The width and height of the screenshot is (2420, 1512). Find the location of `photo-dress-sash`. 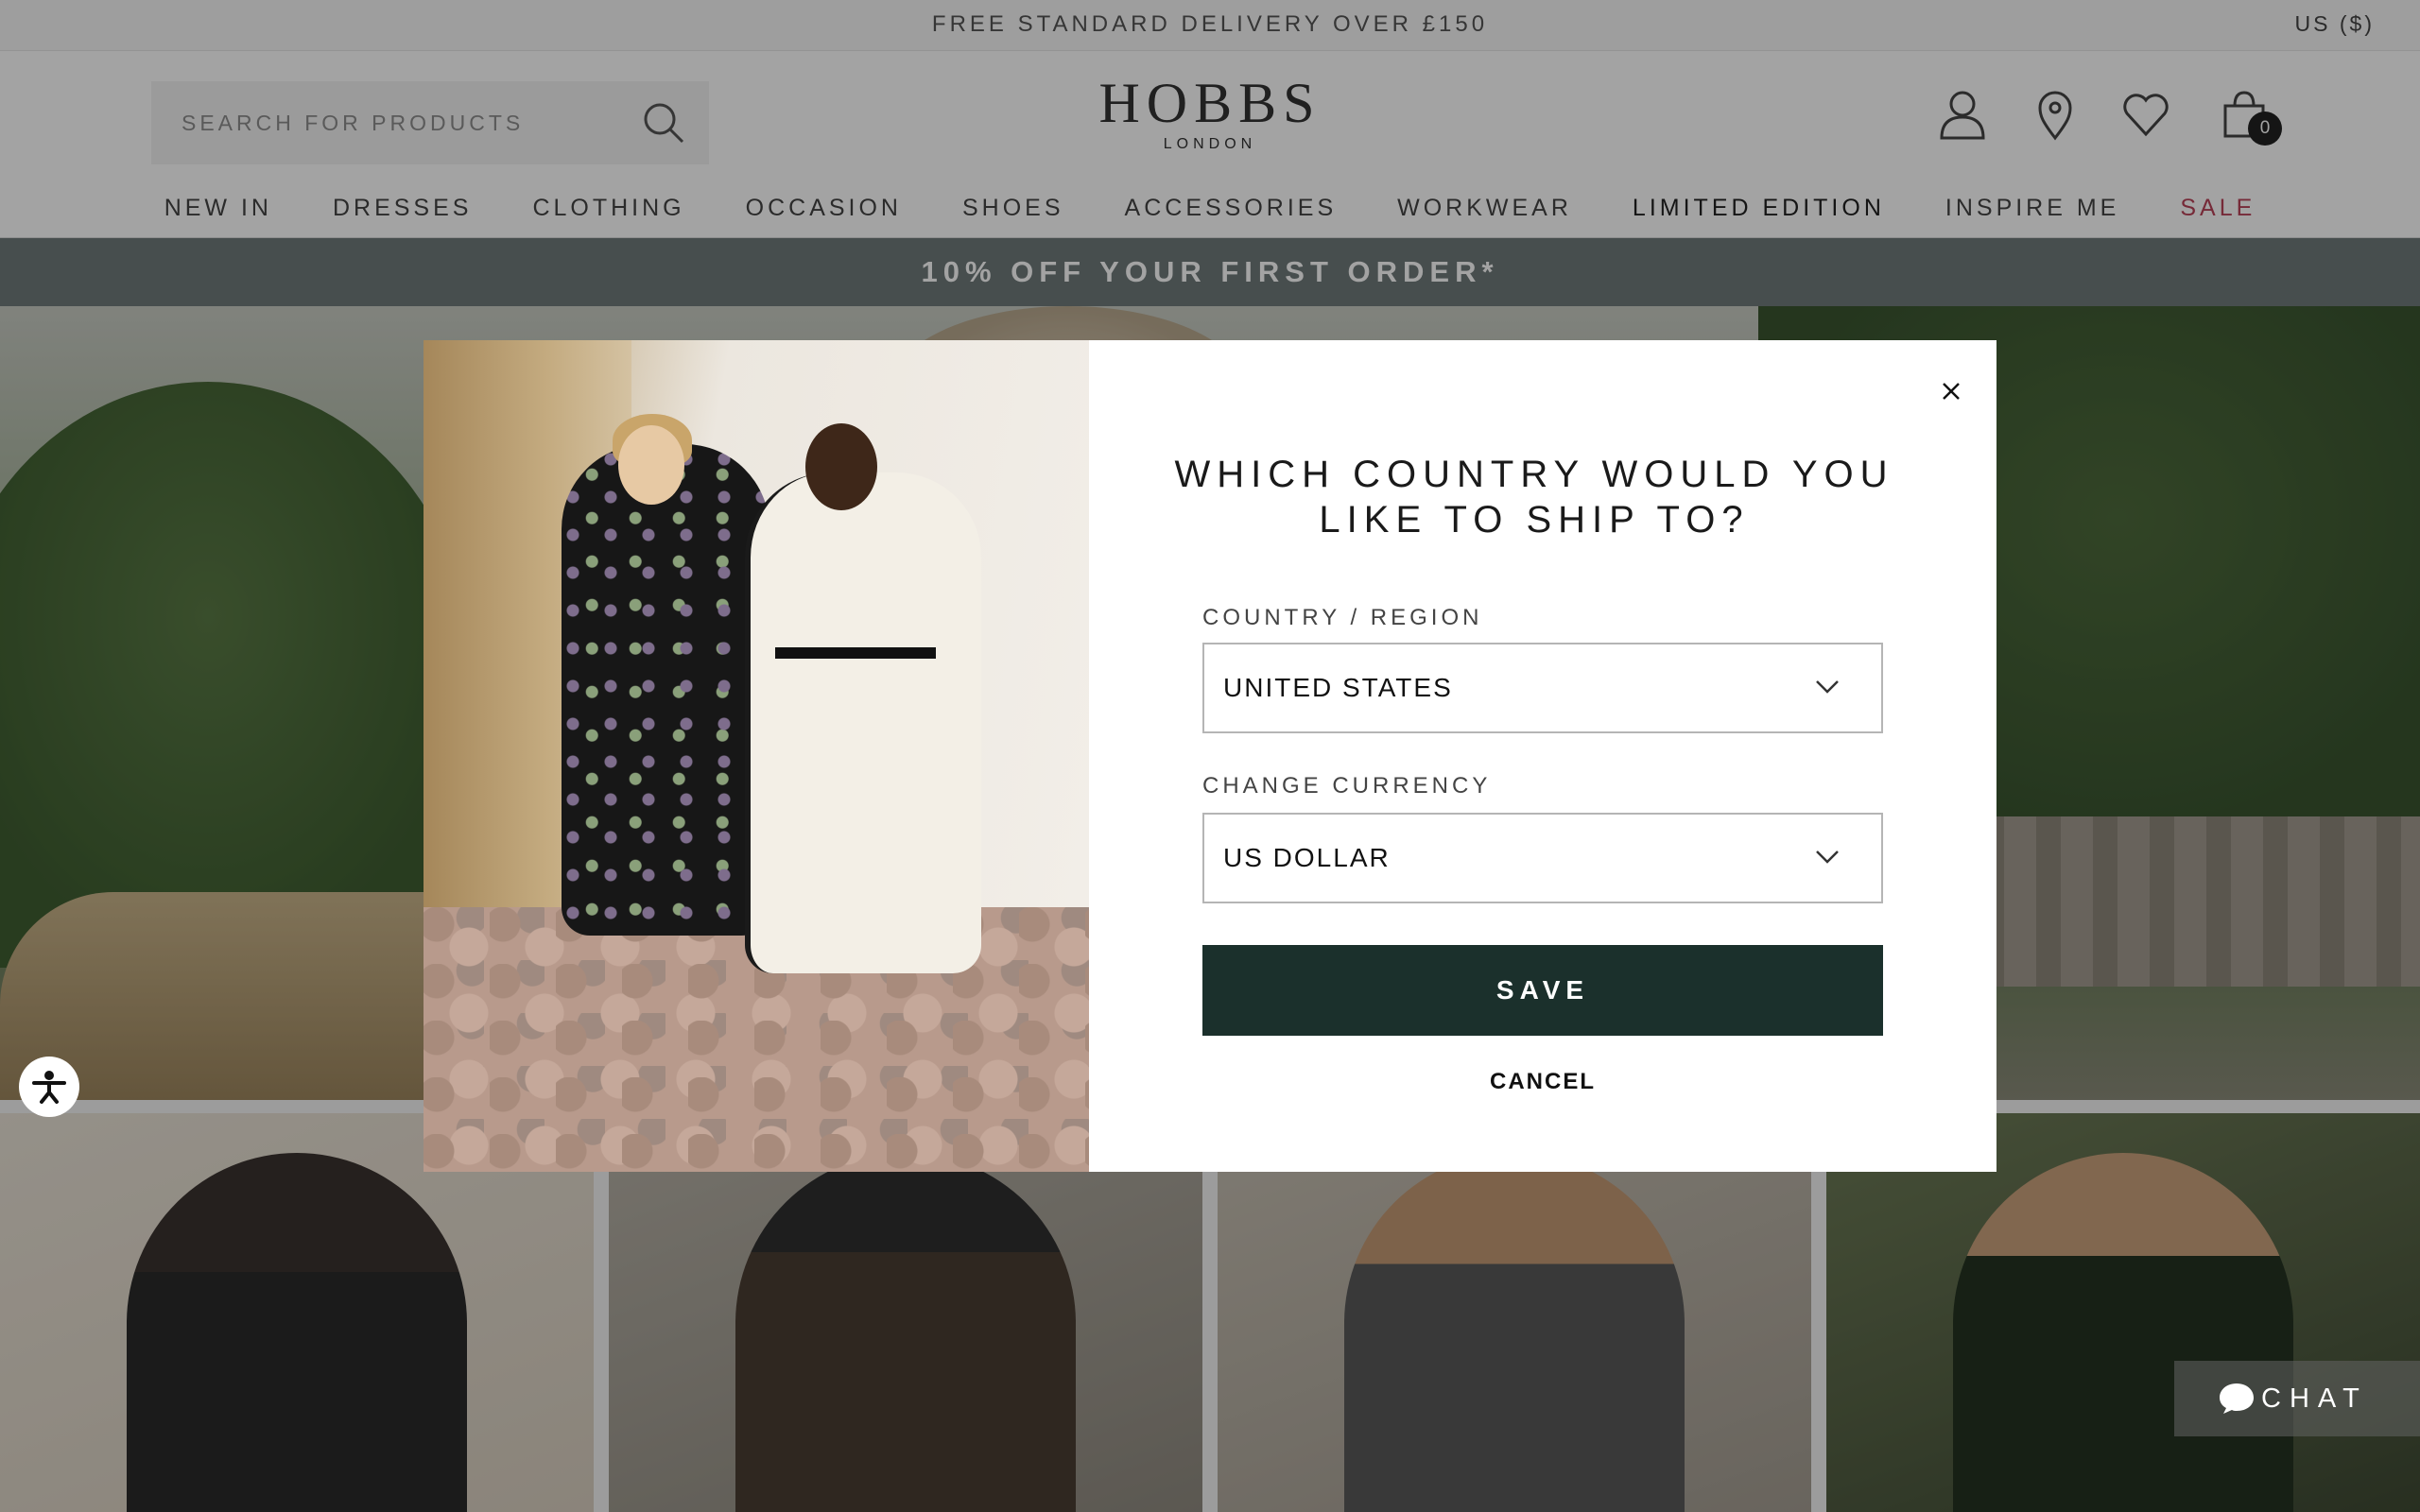

photo-dress-sash is located at coordinates (856, 653).